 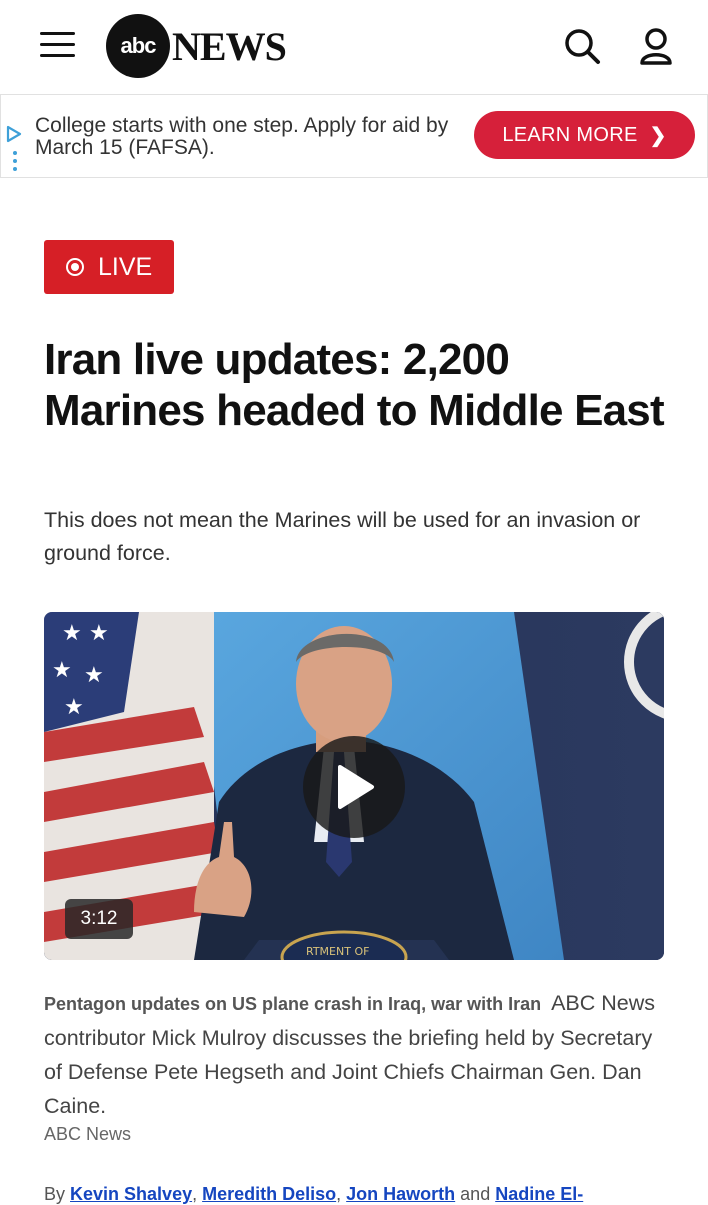 I want to click on abc-news-logo: abc NEWS, so click(x=196, y=46).